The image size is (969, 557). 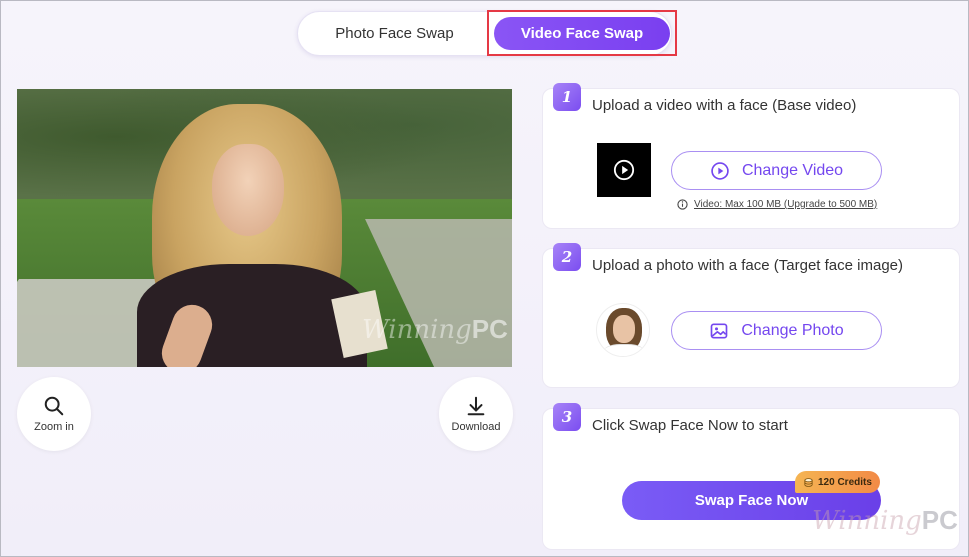 What do you see at coordinates (476, 406) in the screenshot?
I see `download-icon` at bounding box center [476, 406].